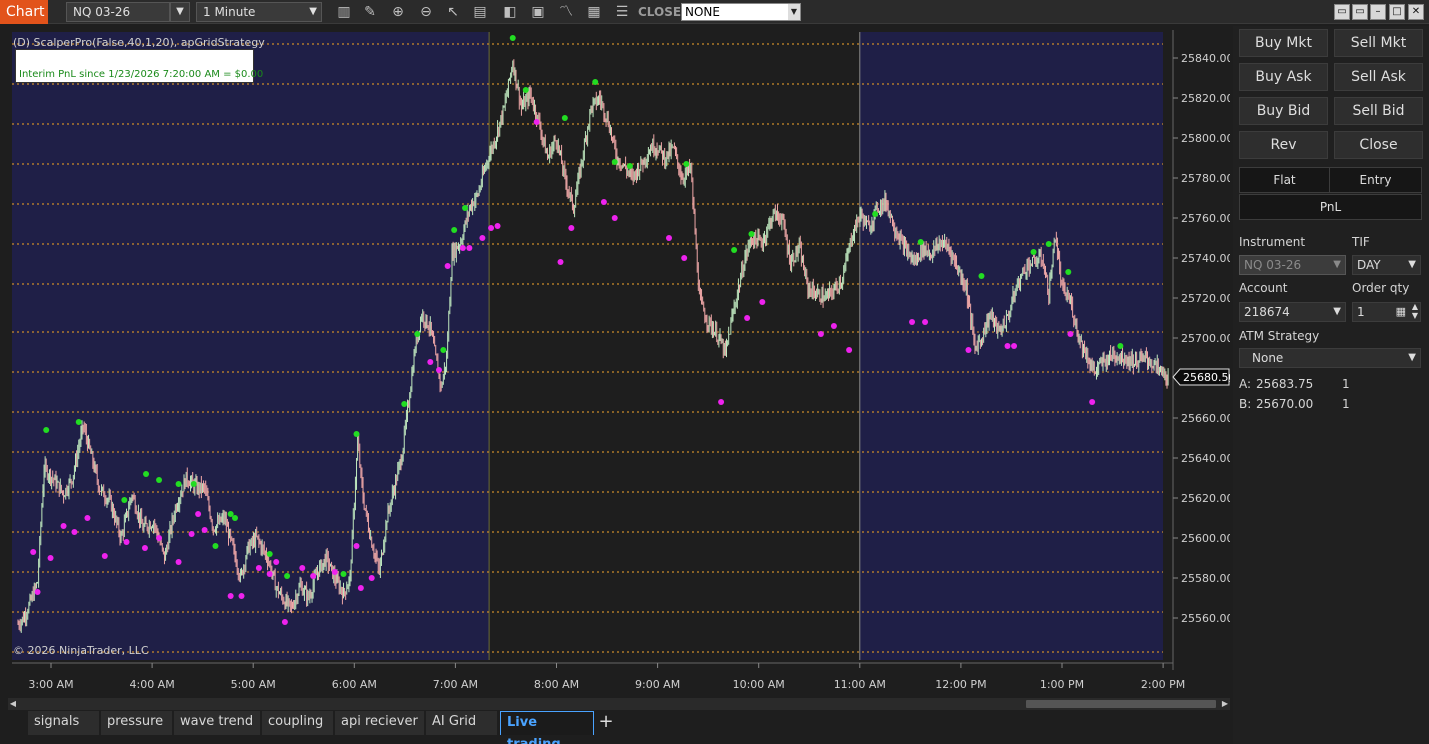 The image size is (1429, 744). I want to click on reverse-button: Rev, so click(1283, 145).